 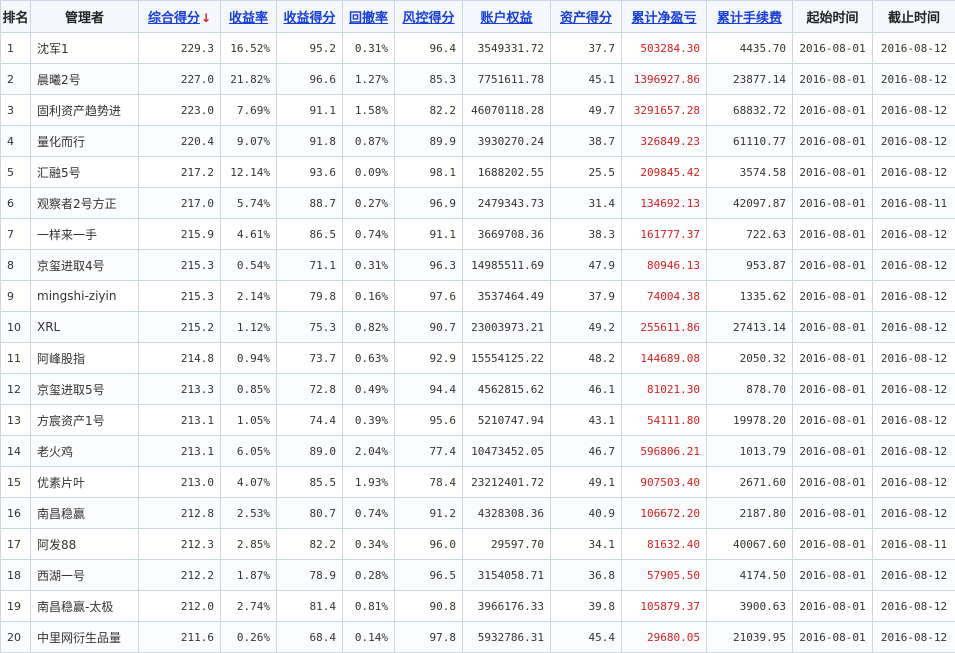 What do you see at coordinates (586, 482) in the screenshot?
I see `cell-asset_score: 49.1` at bounding box center [586, 482].